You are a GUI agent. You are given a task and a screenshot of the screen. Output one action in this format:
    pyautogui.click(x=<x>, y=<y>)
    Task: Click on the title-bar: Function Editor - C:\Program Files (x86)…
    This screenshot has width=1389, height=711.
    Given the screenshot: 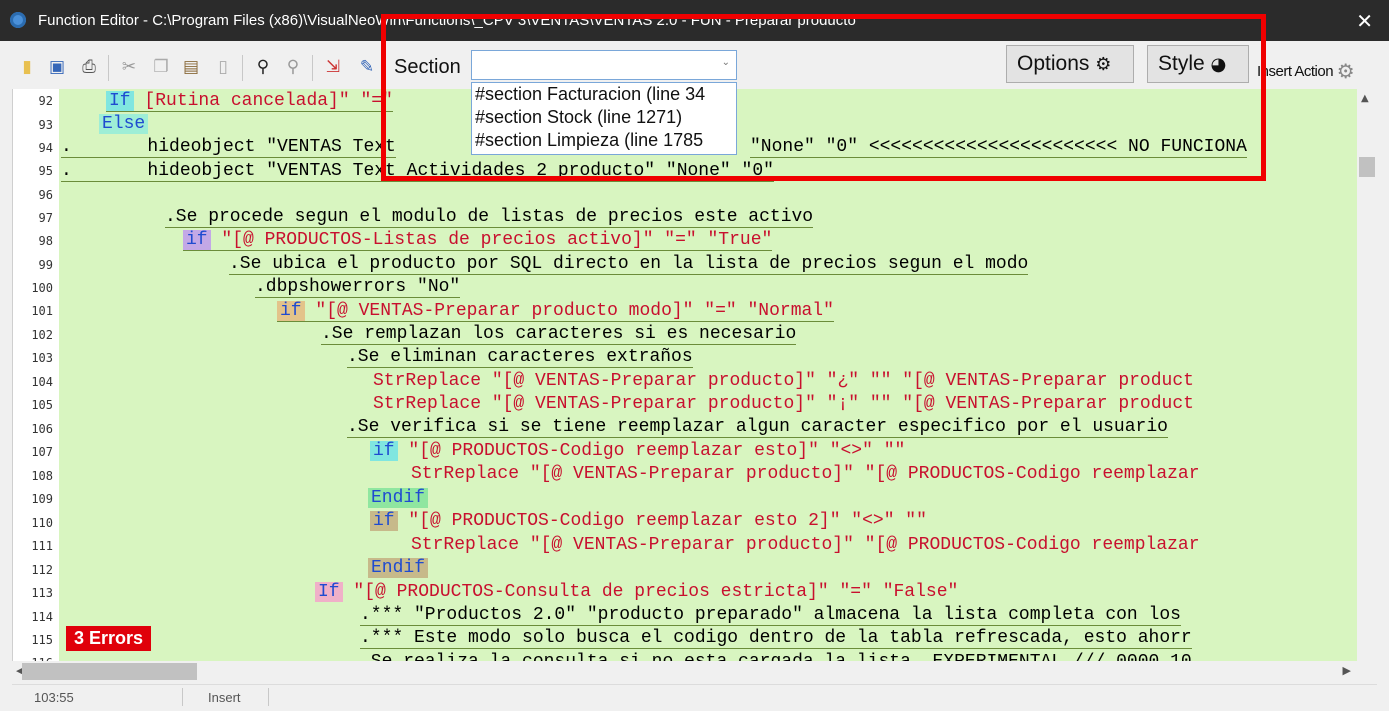 What is the action you would take?
    pyautogui.click(x=694, y=20)
    